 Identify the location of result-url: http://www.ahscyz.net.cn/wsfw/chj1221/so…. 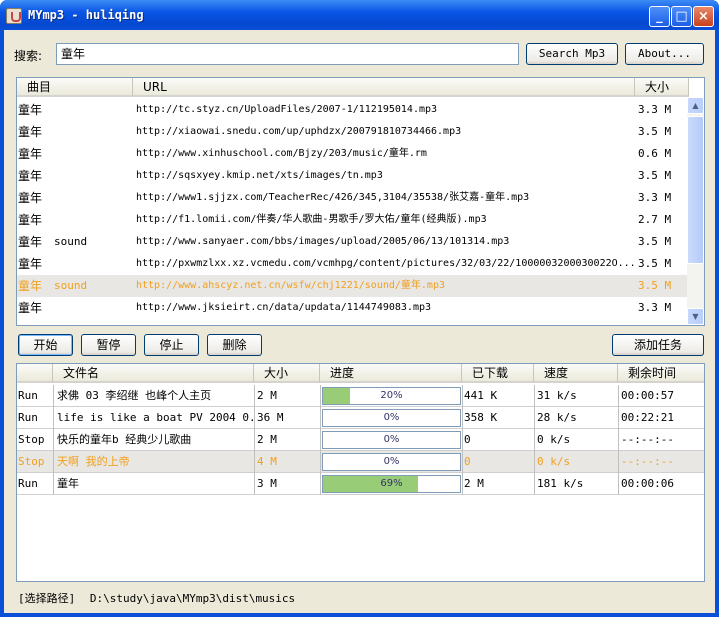
(290, 285).